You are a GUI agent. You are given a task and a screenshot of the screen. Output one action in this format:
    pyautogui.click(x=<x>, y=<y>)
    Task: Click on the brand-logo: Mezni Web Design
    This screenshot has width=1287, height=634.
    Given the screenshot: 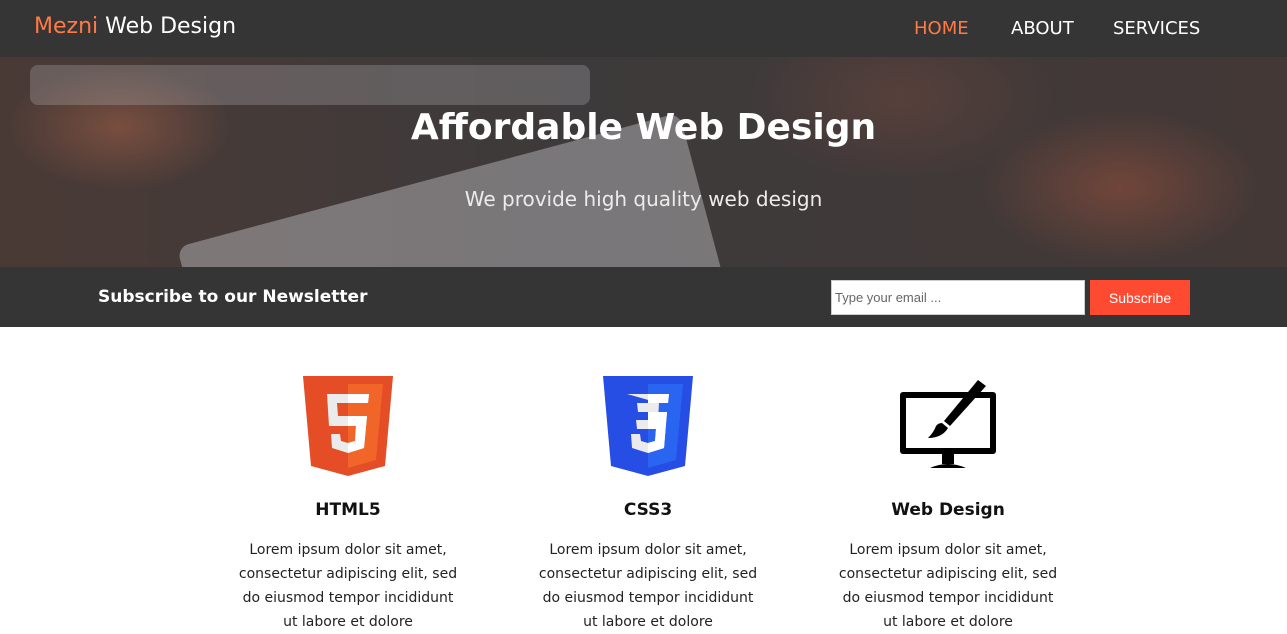 What is the action you would take?
    pyautogui.click(x=135, y=26)
    